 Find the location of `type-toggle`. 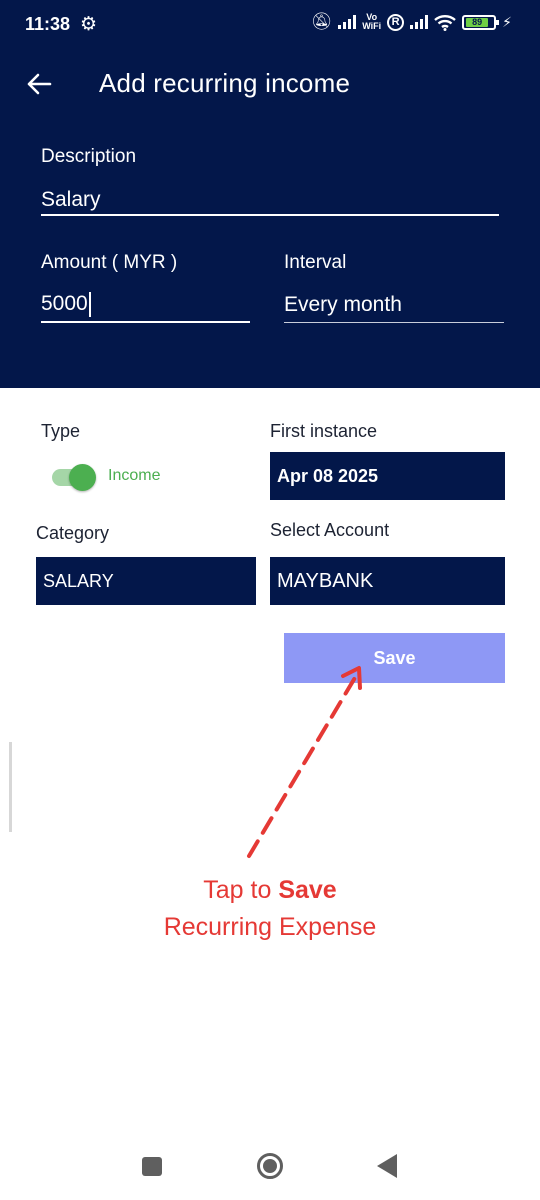

type-toggle is located at coordinates (74, 477).